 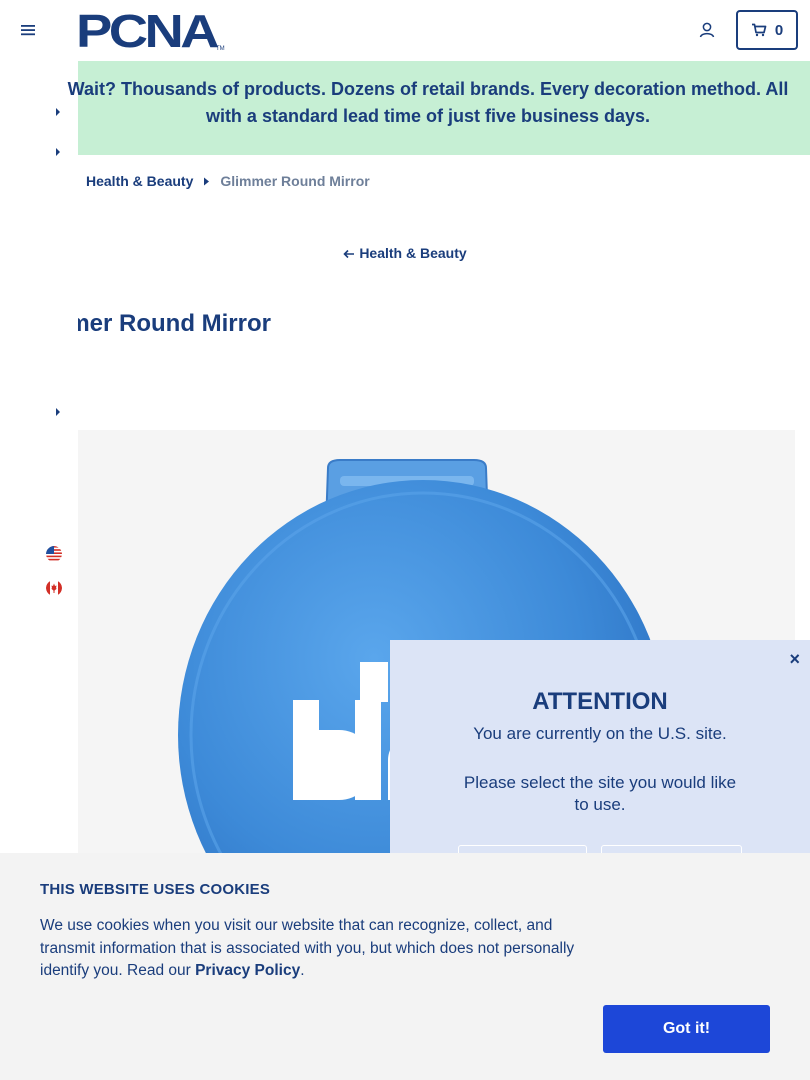 I want to click on breadcrumb-current: Glimmer Round Mirror, so click(x=295, y=181).